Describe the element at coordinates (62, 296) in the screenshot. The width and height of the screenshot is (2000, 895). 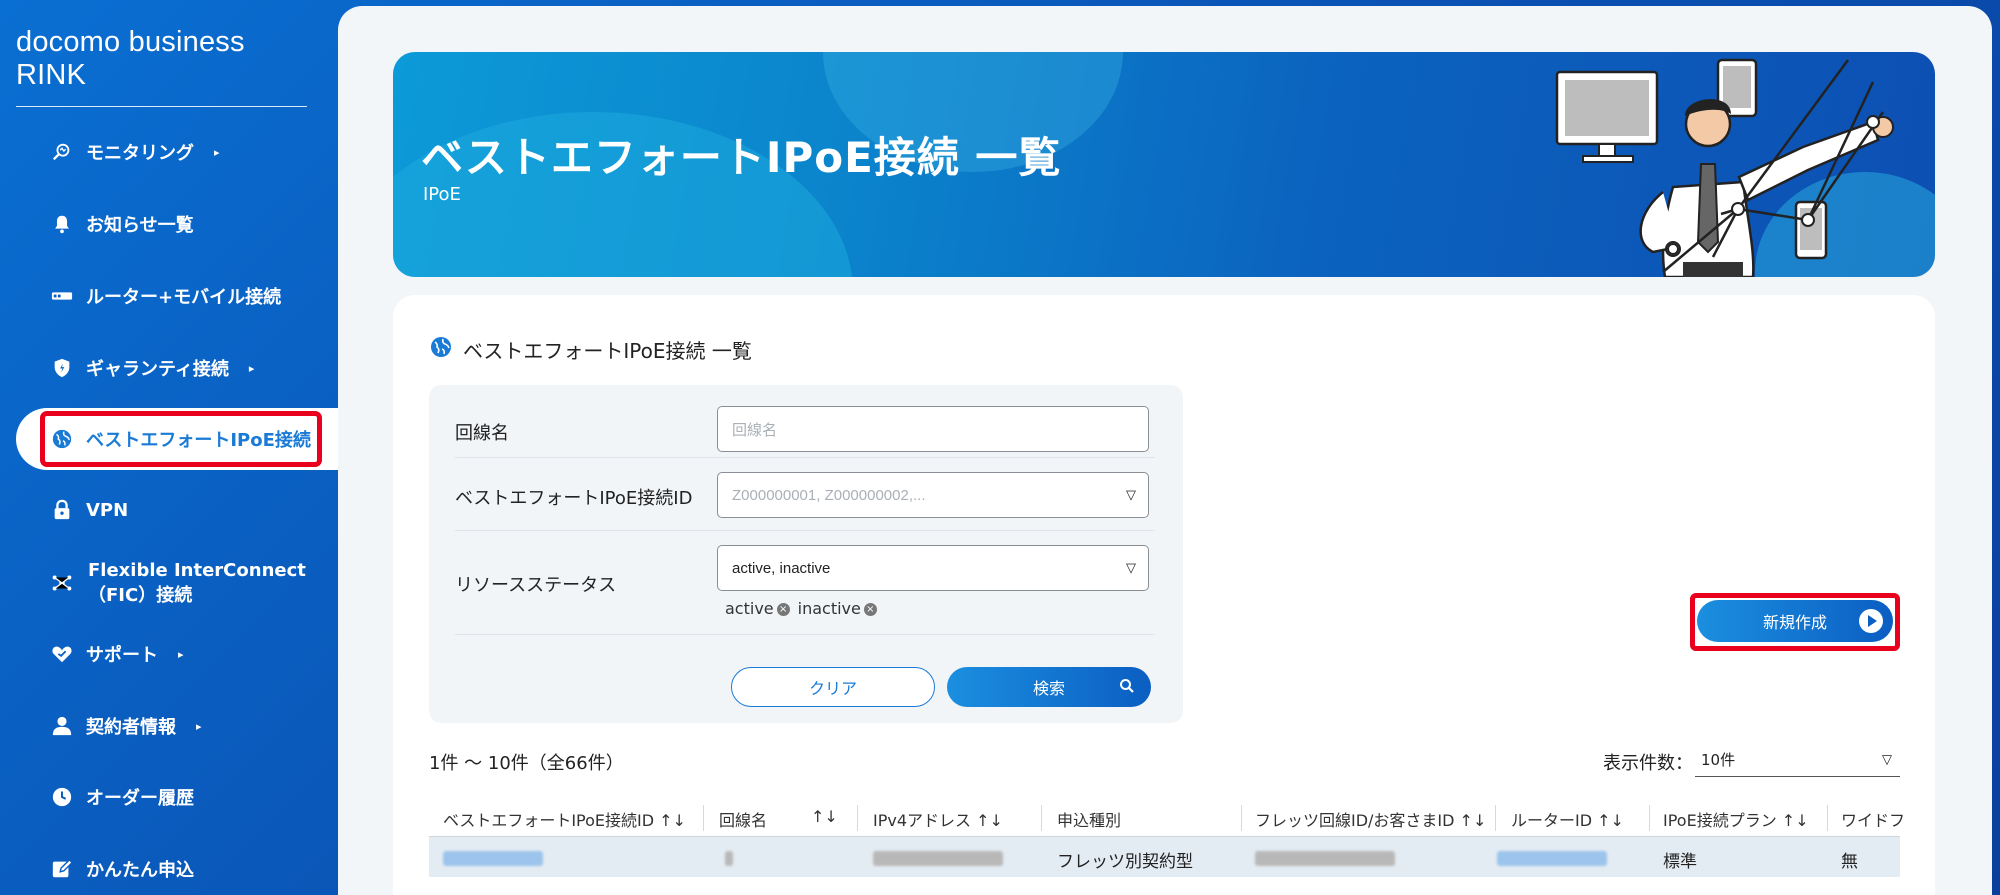
I see `router-icon` at that location.